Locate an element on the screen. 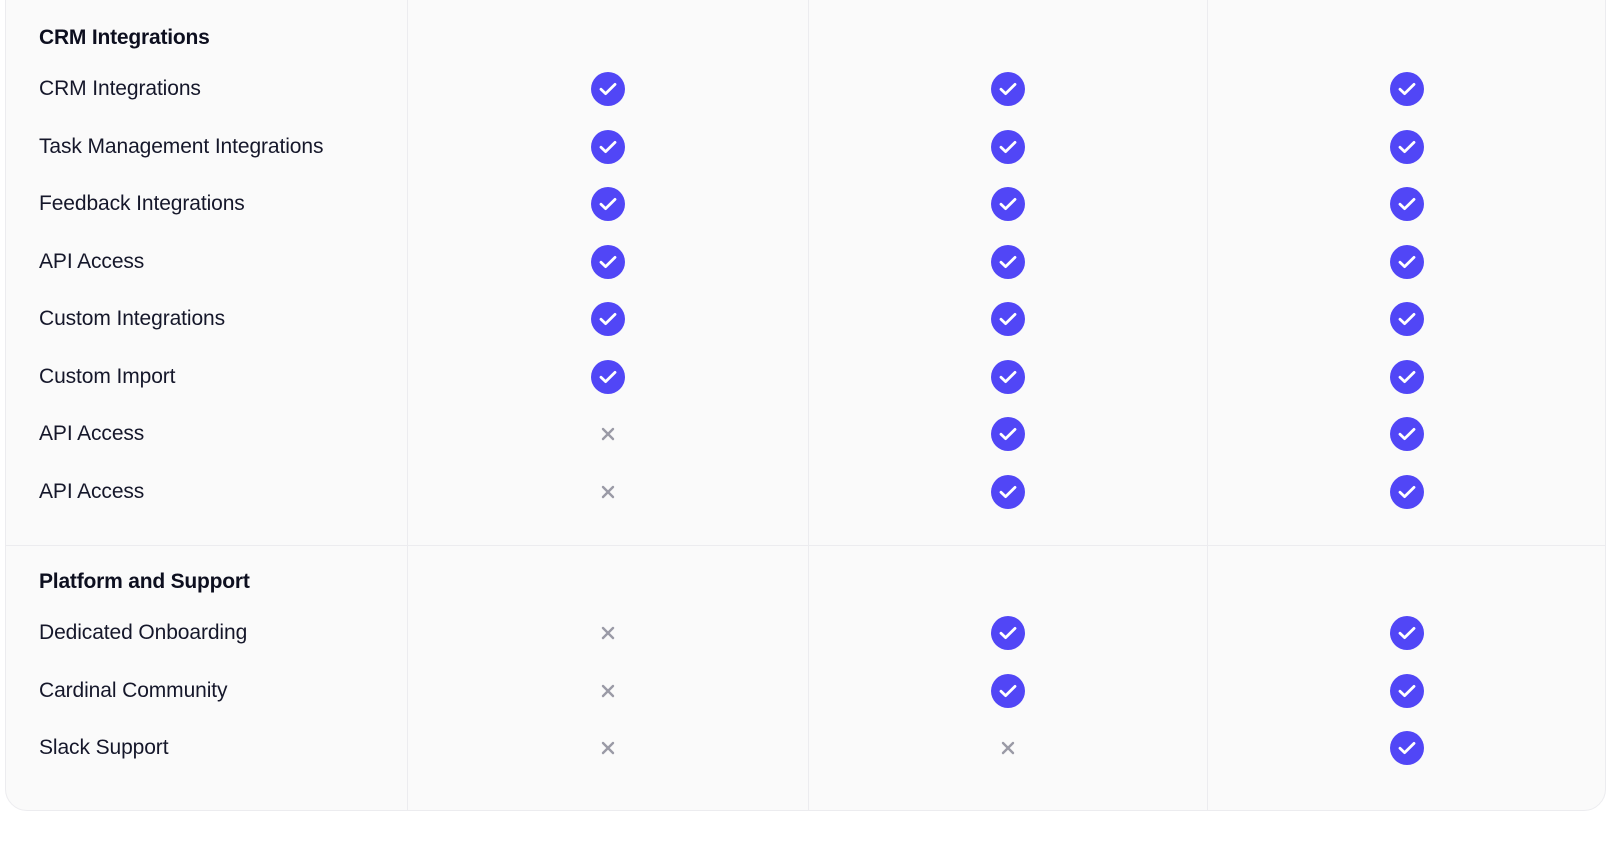 The height and width of the screenshot is (848, 1612). feature-label: Dedicated Onboarding is located at coordinates (143, 632).